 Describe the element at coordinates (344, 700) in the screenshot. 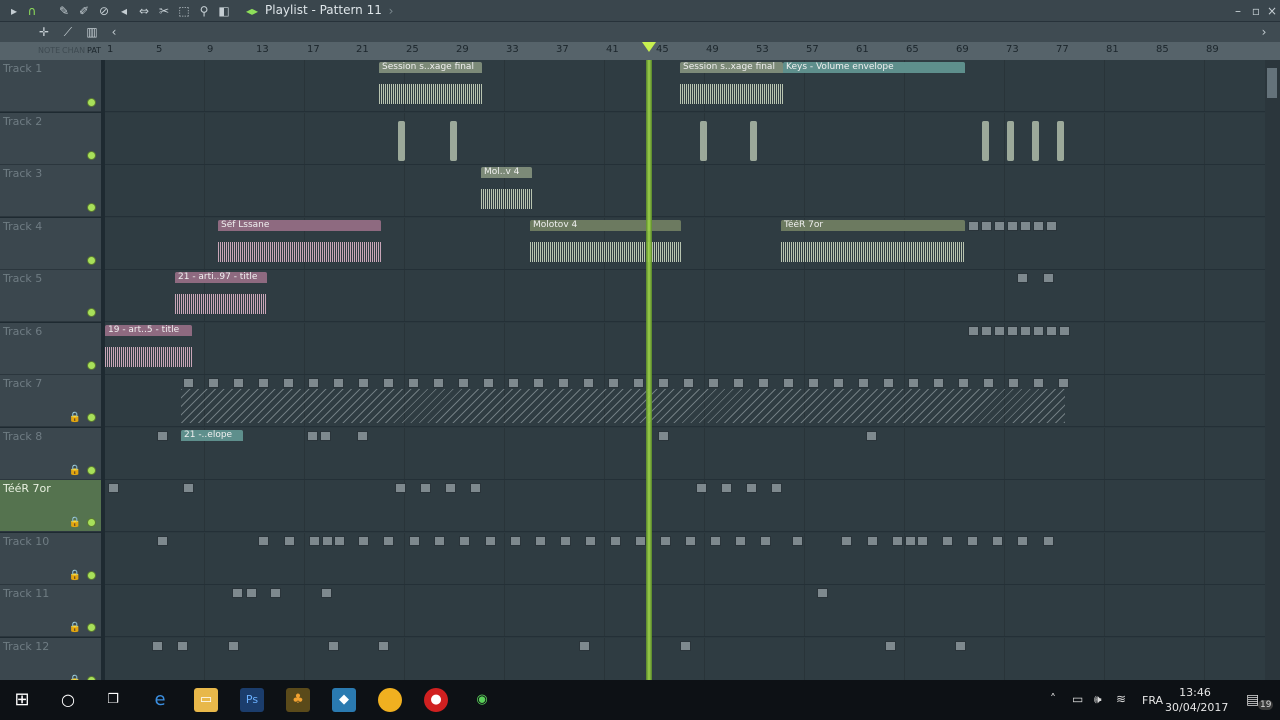

I see `kodi-icon: ◆` at that location.